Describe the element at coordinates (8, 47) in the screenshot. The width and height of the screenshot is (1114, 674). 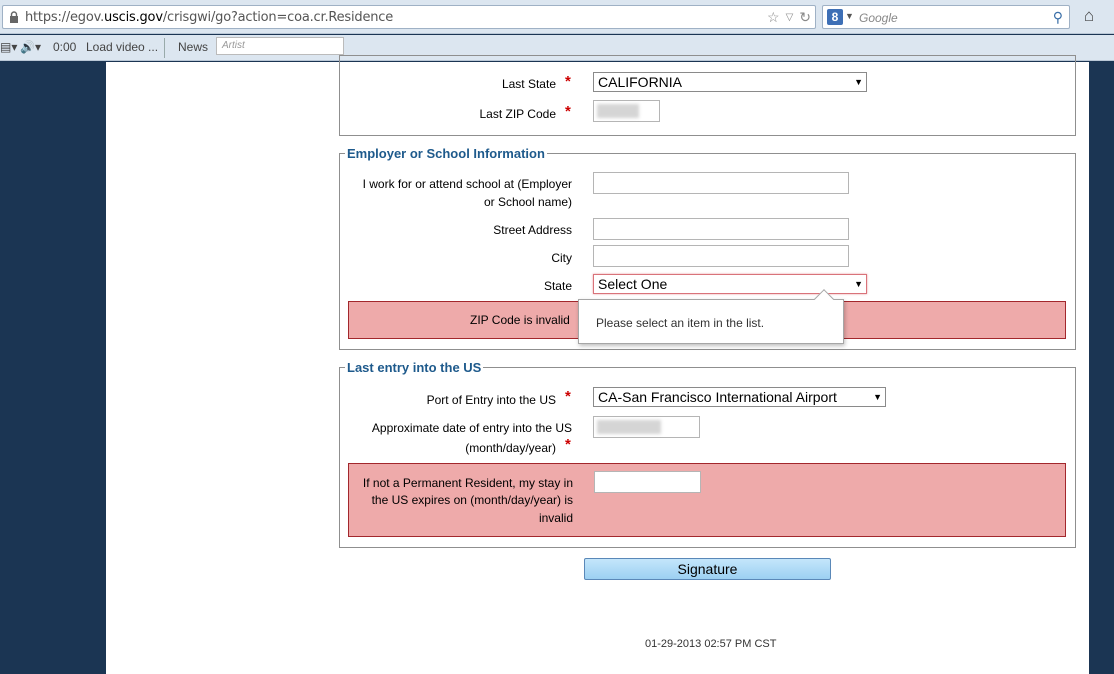
I see `menu-icon: ▤▾` at that location.